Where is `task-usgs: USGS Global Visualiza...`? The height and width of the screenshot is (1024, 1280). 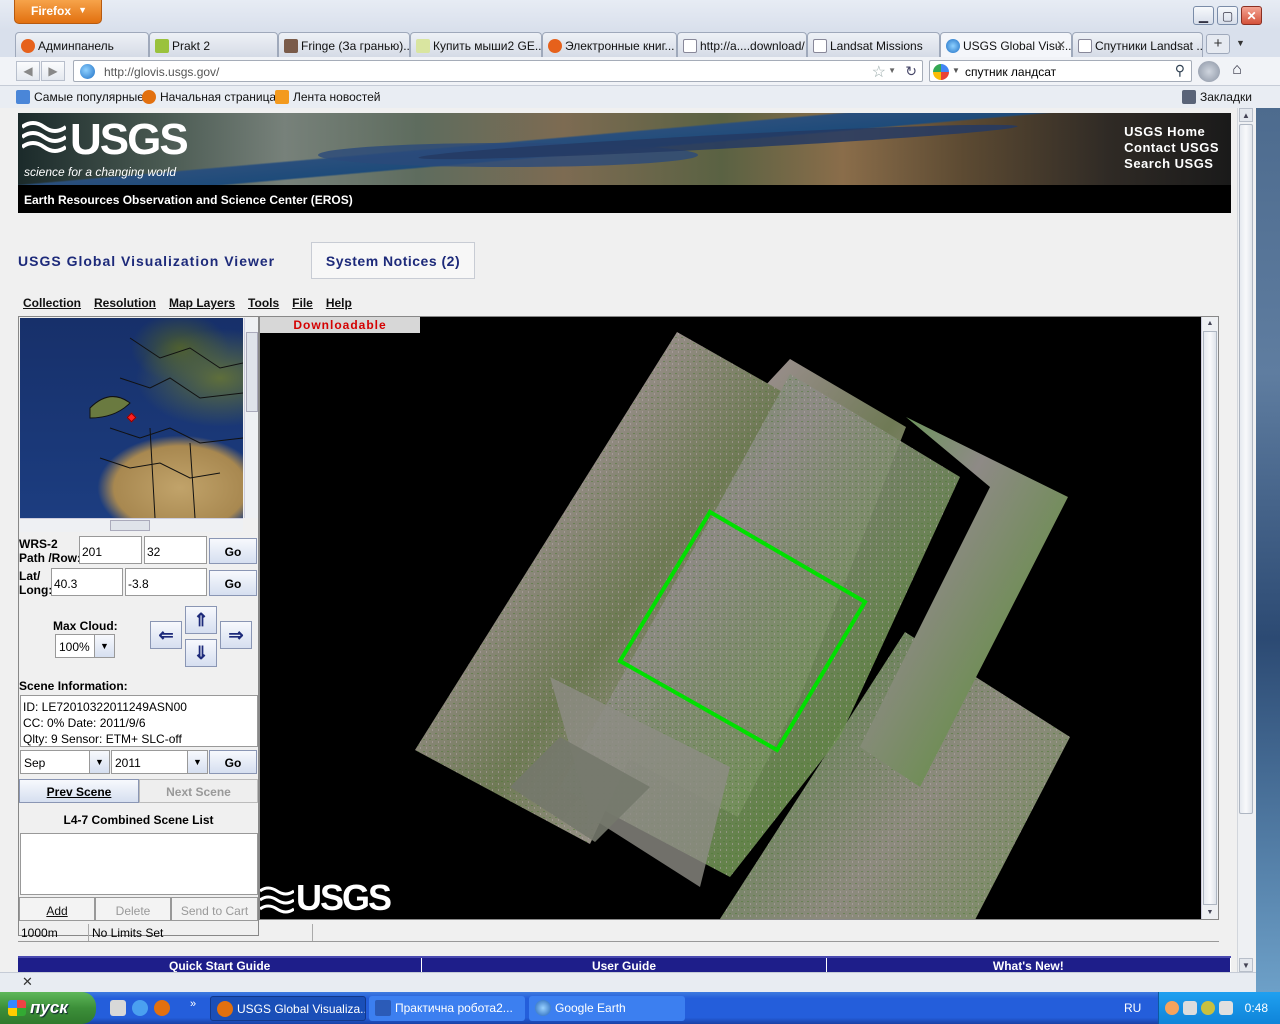
task-usgs: USGS Global Visualiza... is located at coordinates (288, 1008).